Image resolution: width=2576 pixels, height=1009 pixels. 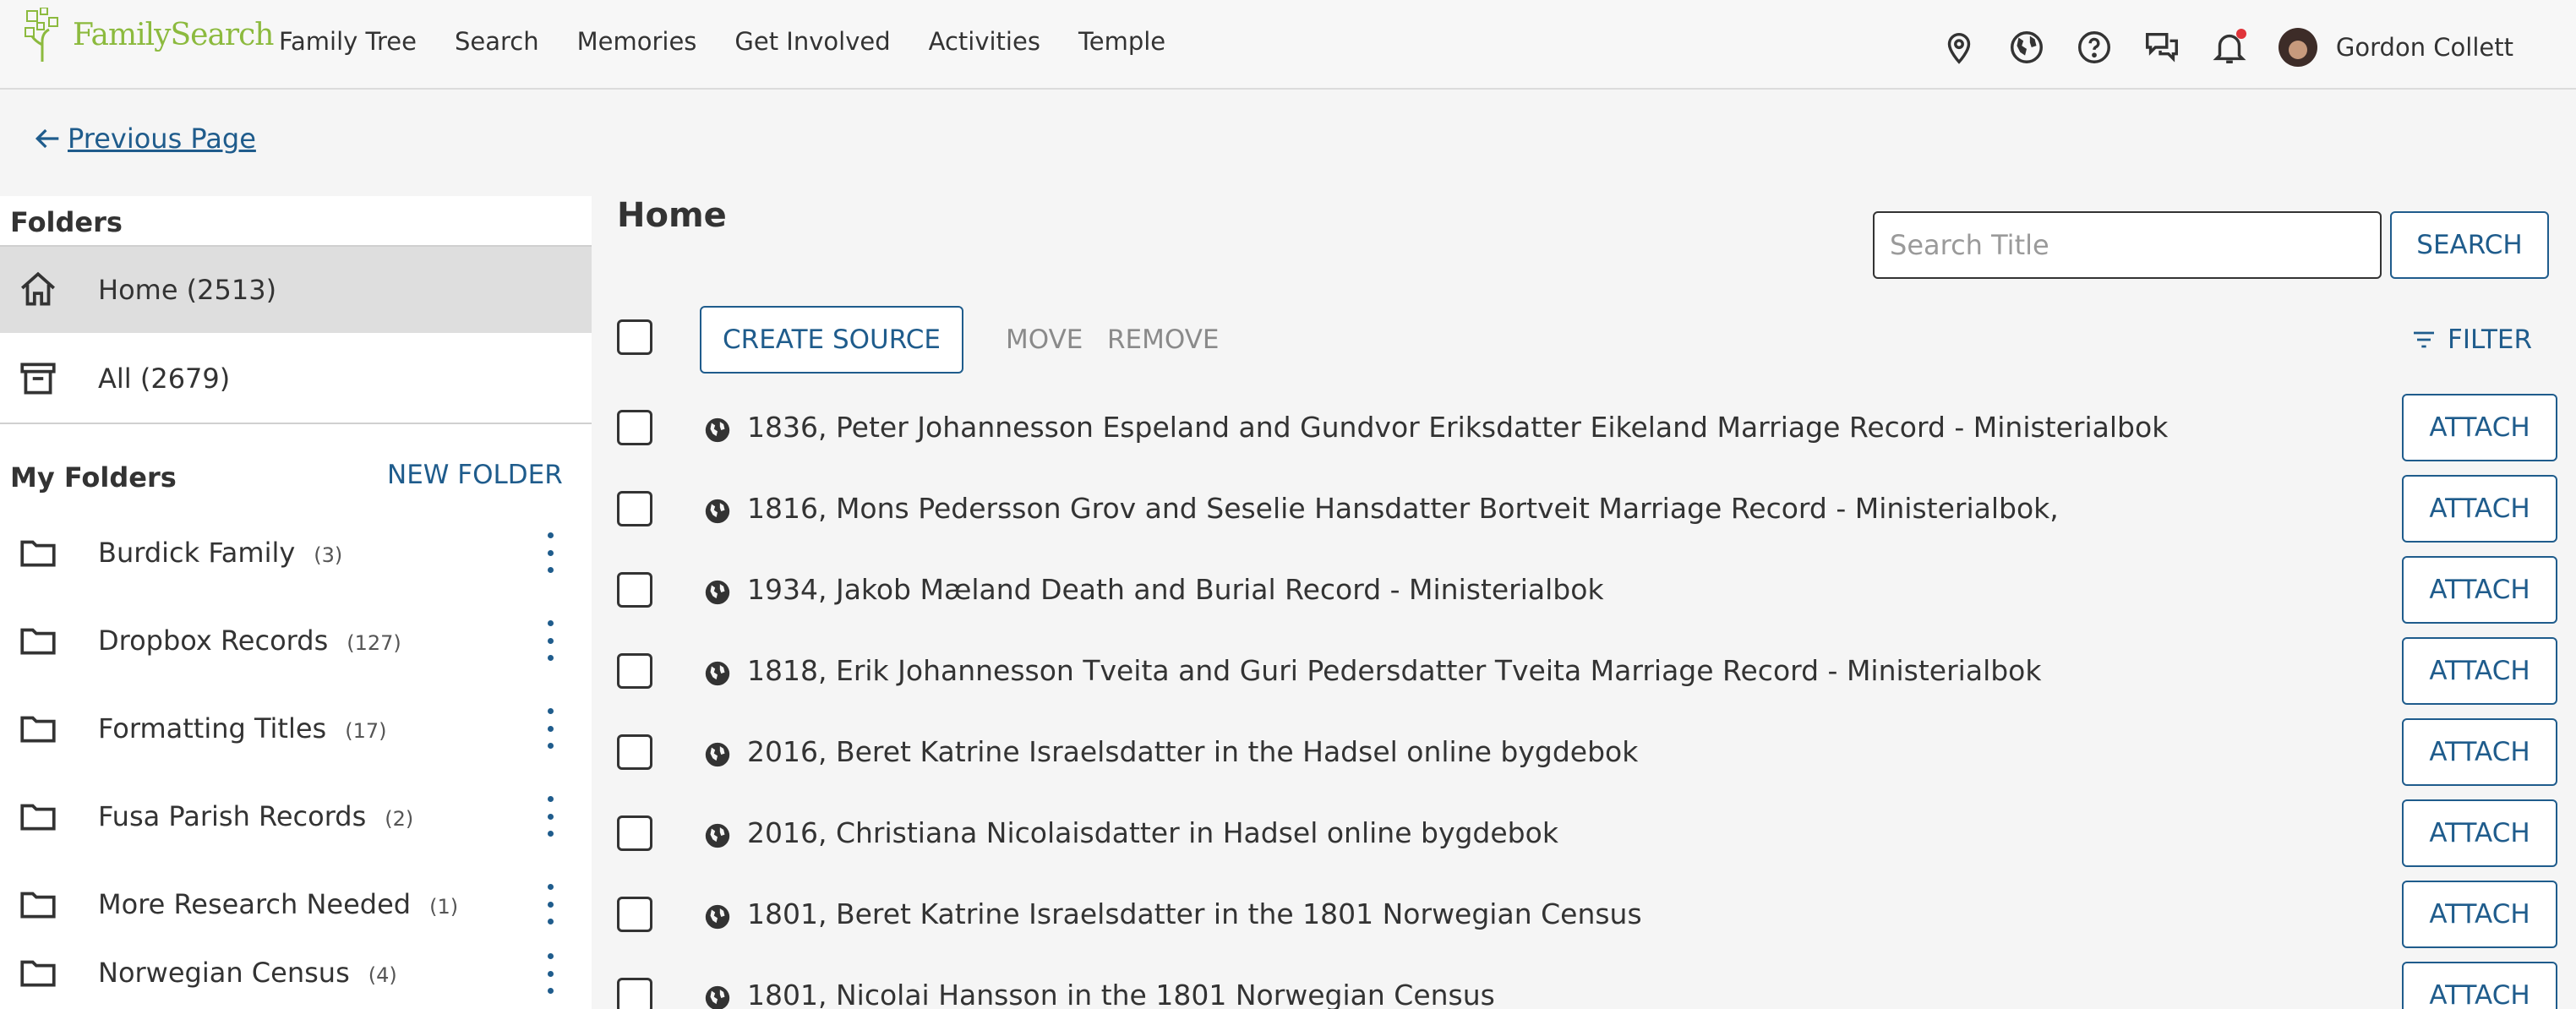 I want to click on folder-label: Burdick Family (3), so click(x=220, y=553).